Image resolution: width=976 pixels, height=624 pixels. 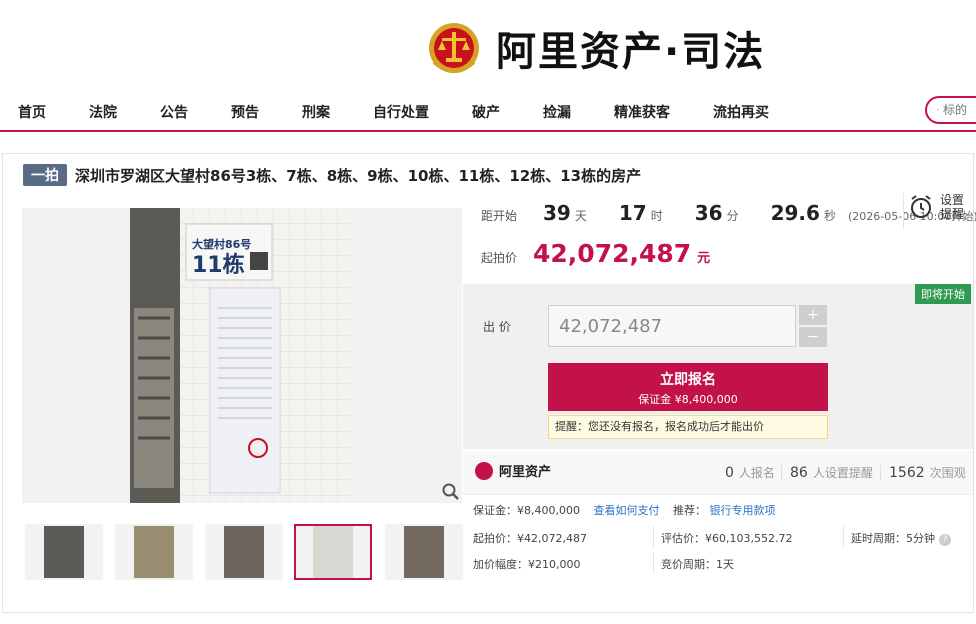 What do you see at coordinates (525, 472) in the screenshot?
I see `ali-assets-text: 阿里资产` at bounding box center [525, 472].